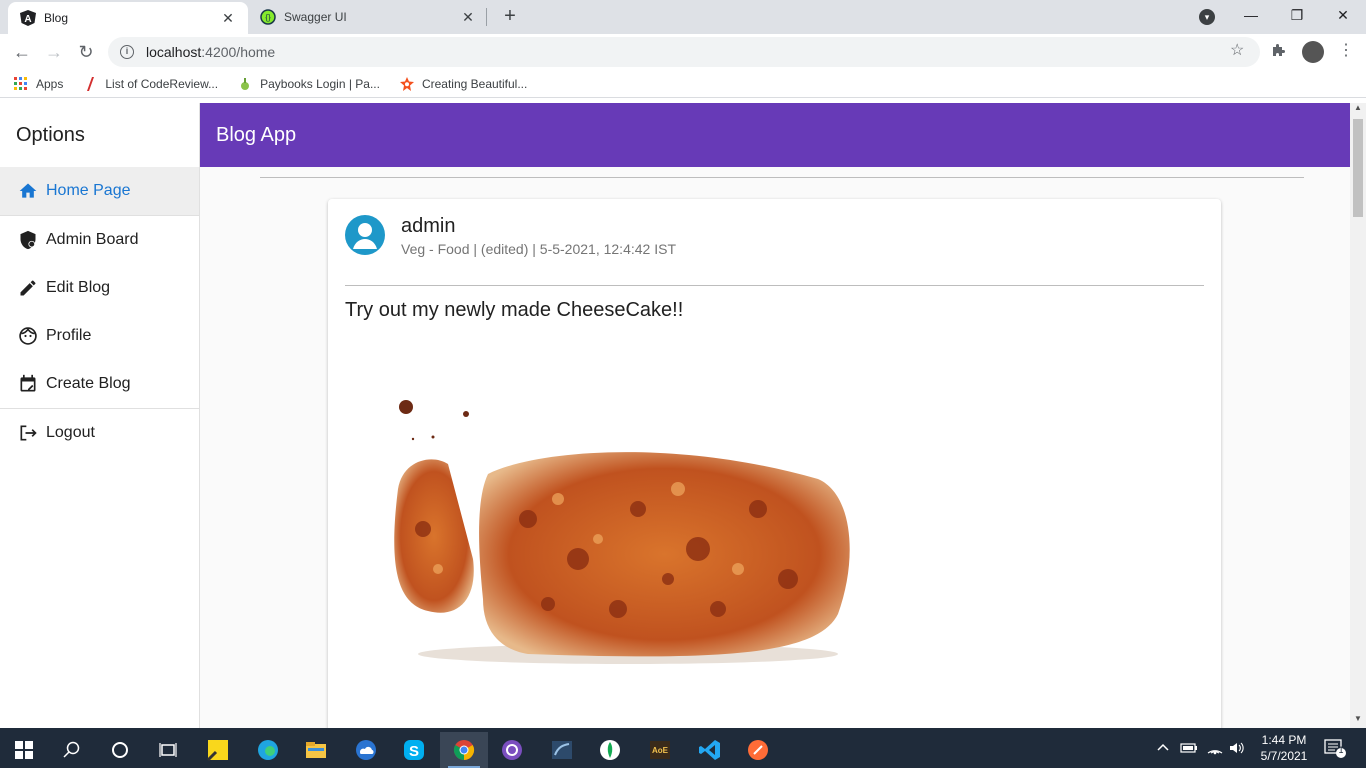 This screenshot has width=1366, height=768. What do you see at coordinates (464, 750) in the screenshot?
I see `chrome-icon` at bounding box center [464, 750].